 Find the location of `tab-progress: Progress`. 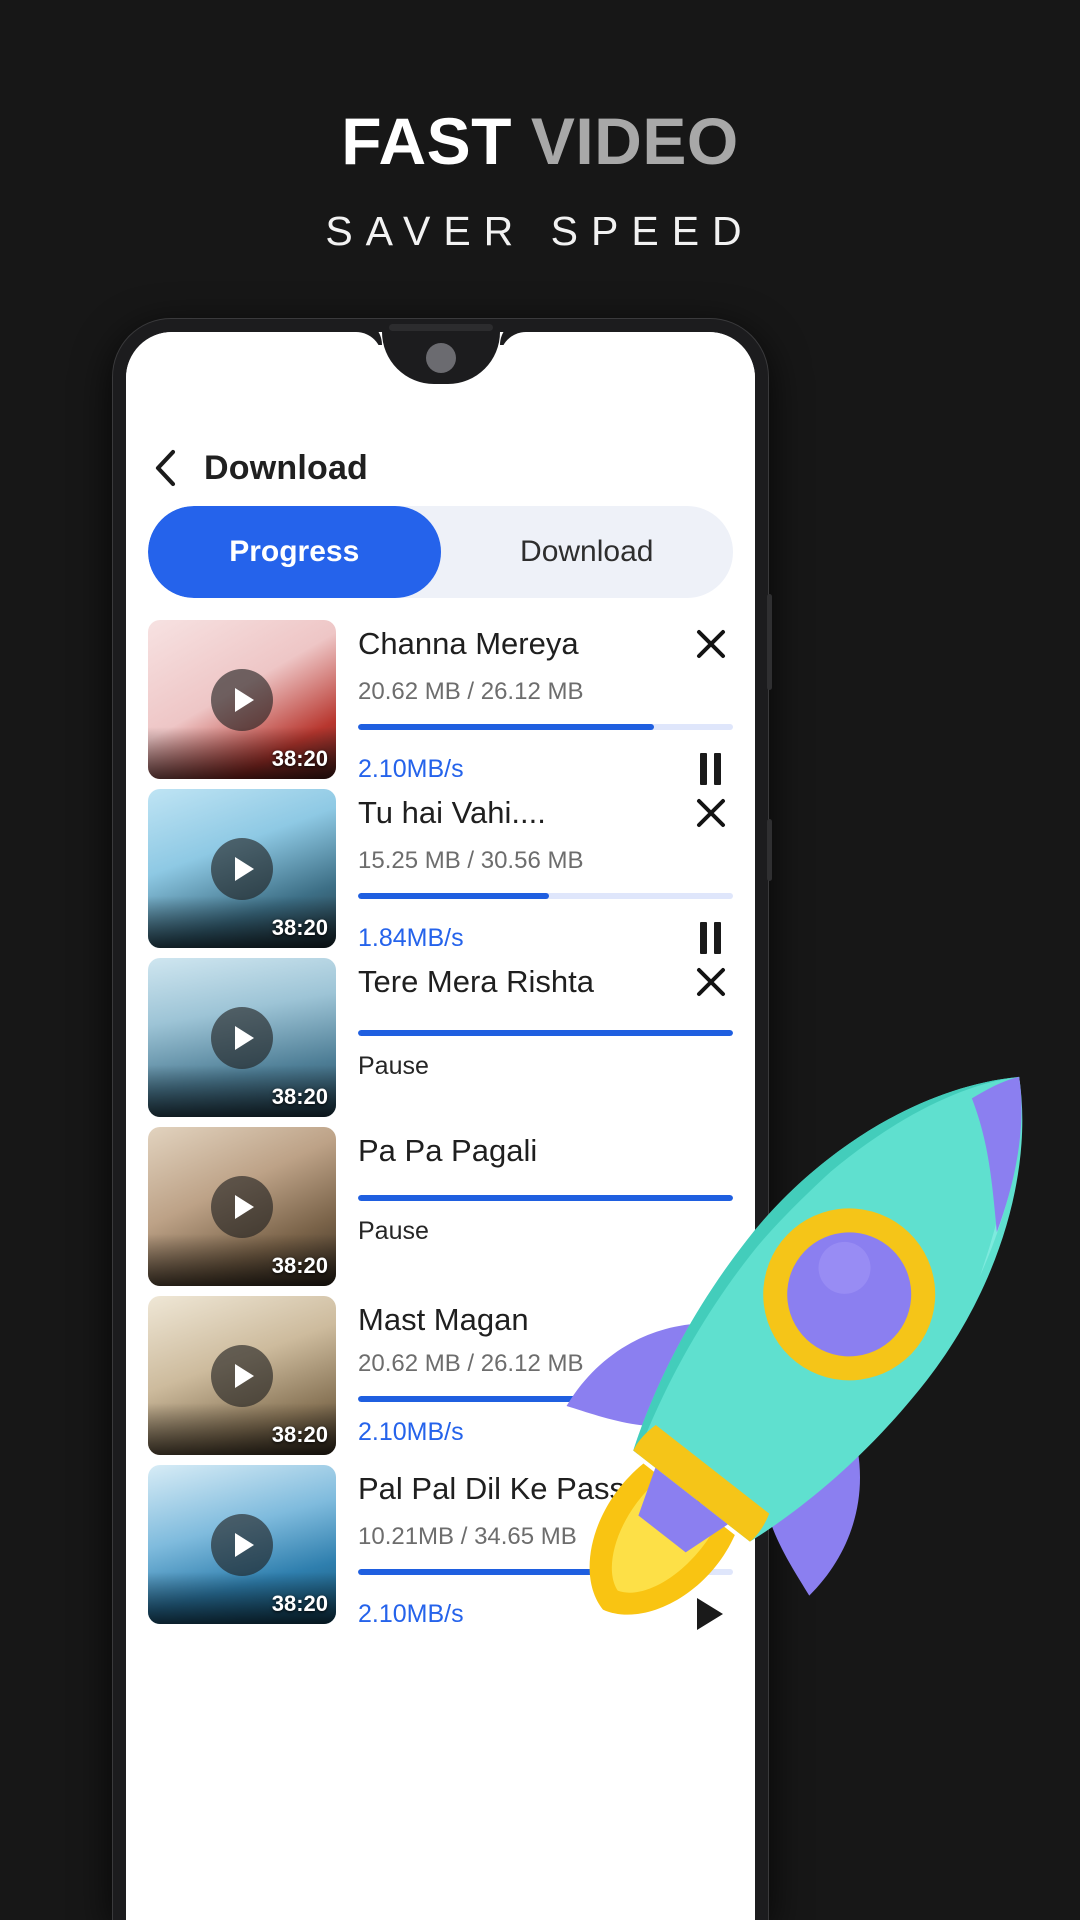

tab-progress: Progress is located at coordinates (294, 552).